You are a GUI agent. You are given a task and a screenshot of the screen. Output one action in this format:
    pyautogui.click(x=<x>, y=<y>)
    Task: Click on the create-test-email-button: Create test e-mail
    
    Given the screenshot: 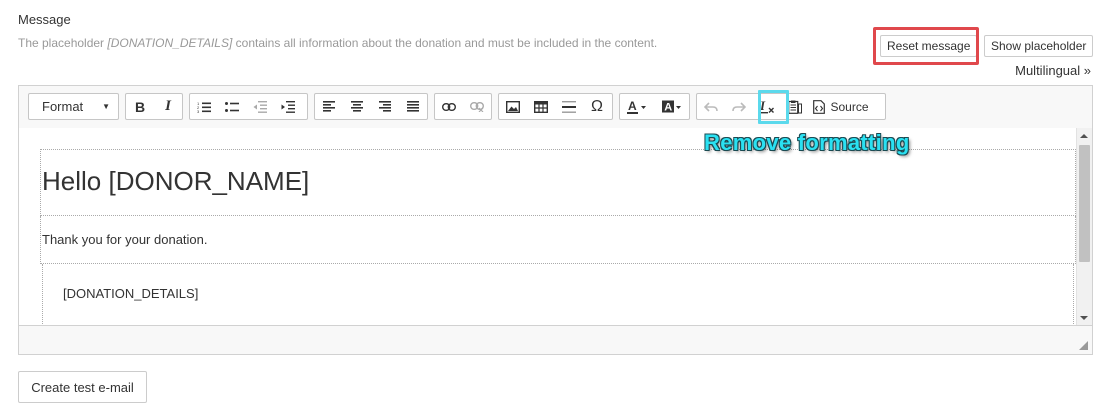 What is the action you would take?
    pyautogui.click(x=82, y=387)
    